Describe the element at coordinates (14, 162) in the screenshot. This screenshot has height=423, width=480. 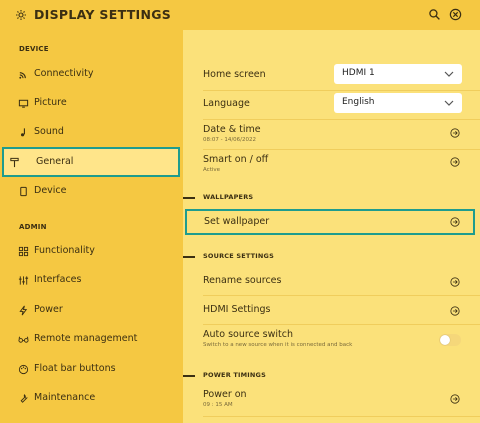
I see `signpost-icon` at that location.